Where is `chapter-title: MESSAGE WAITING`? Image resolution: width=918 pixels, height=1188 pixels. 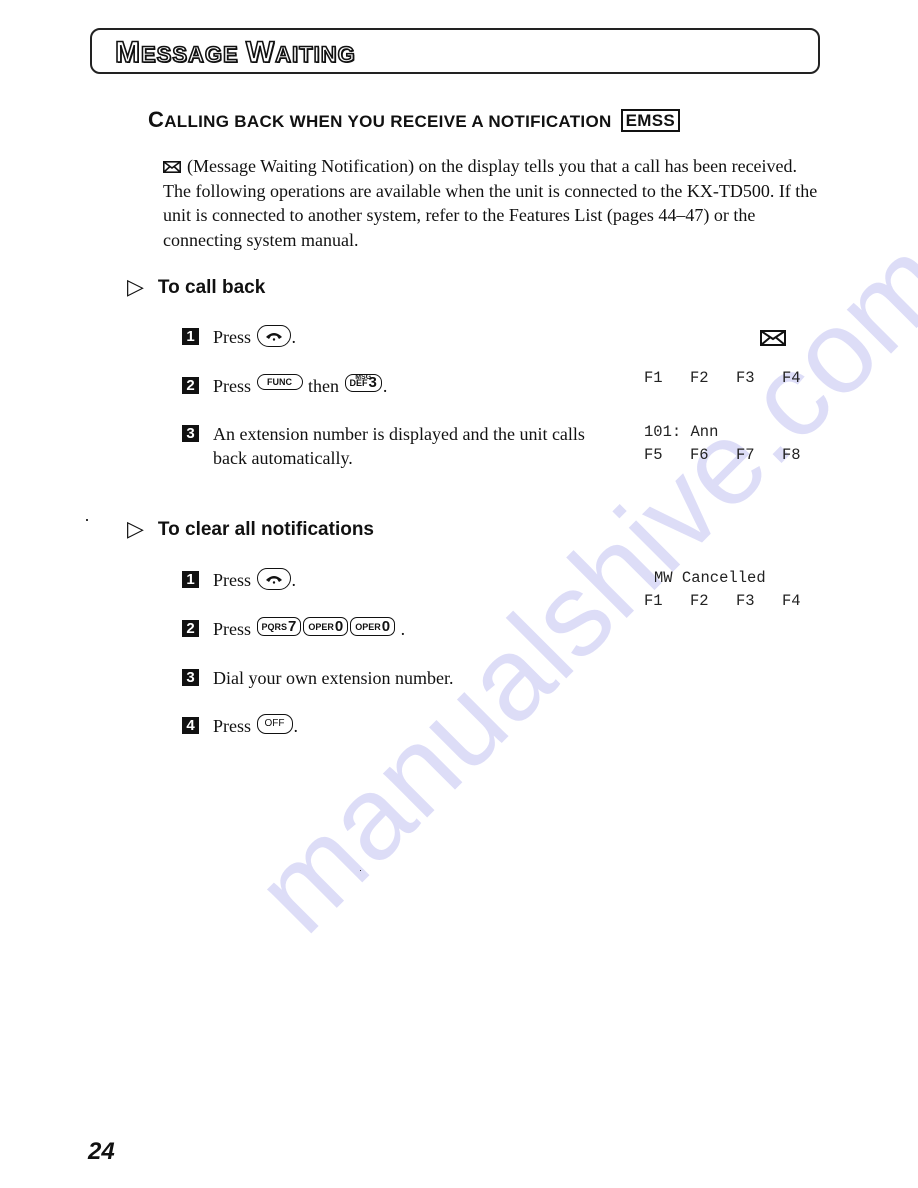
chapter-title: MESSAGE WAITING is located at coordinates (235, 53).